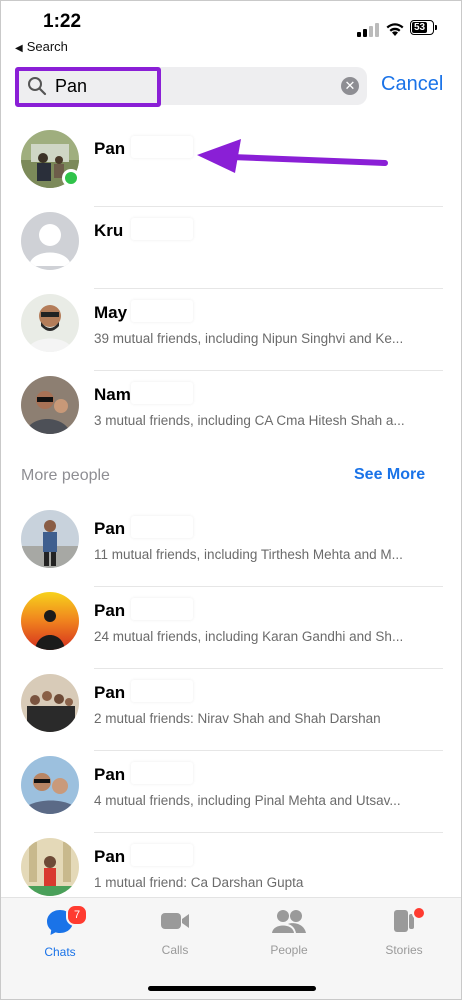  What do you see at coordinates (199, 882) in the screenshot?
I see `mutual-friends-text: 1 mutual friend: Ca Darshan Gupta` at bounding box center [199, 882].